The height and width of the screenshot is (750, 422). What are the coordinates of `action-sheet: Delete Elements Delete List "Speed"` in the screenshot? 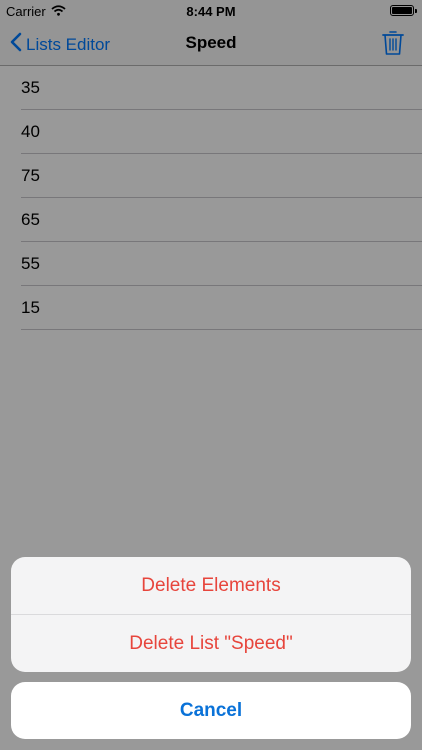 It's located at (211, 614).